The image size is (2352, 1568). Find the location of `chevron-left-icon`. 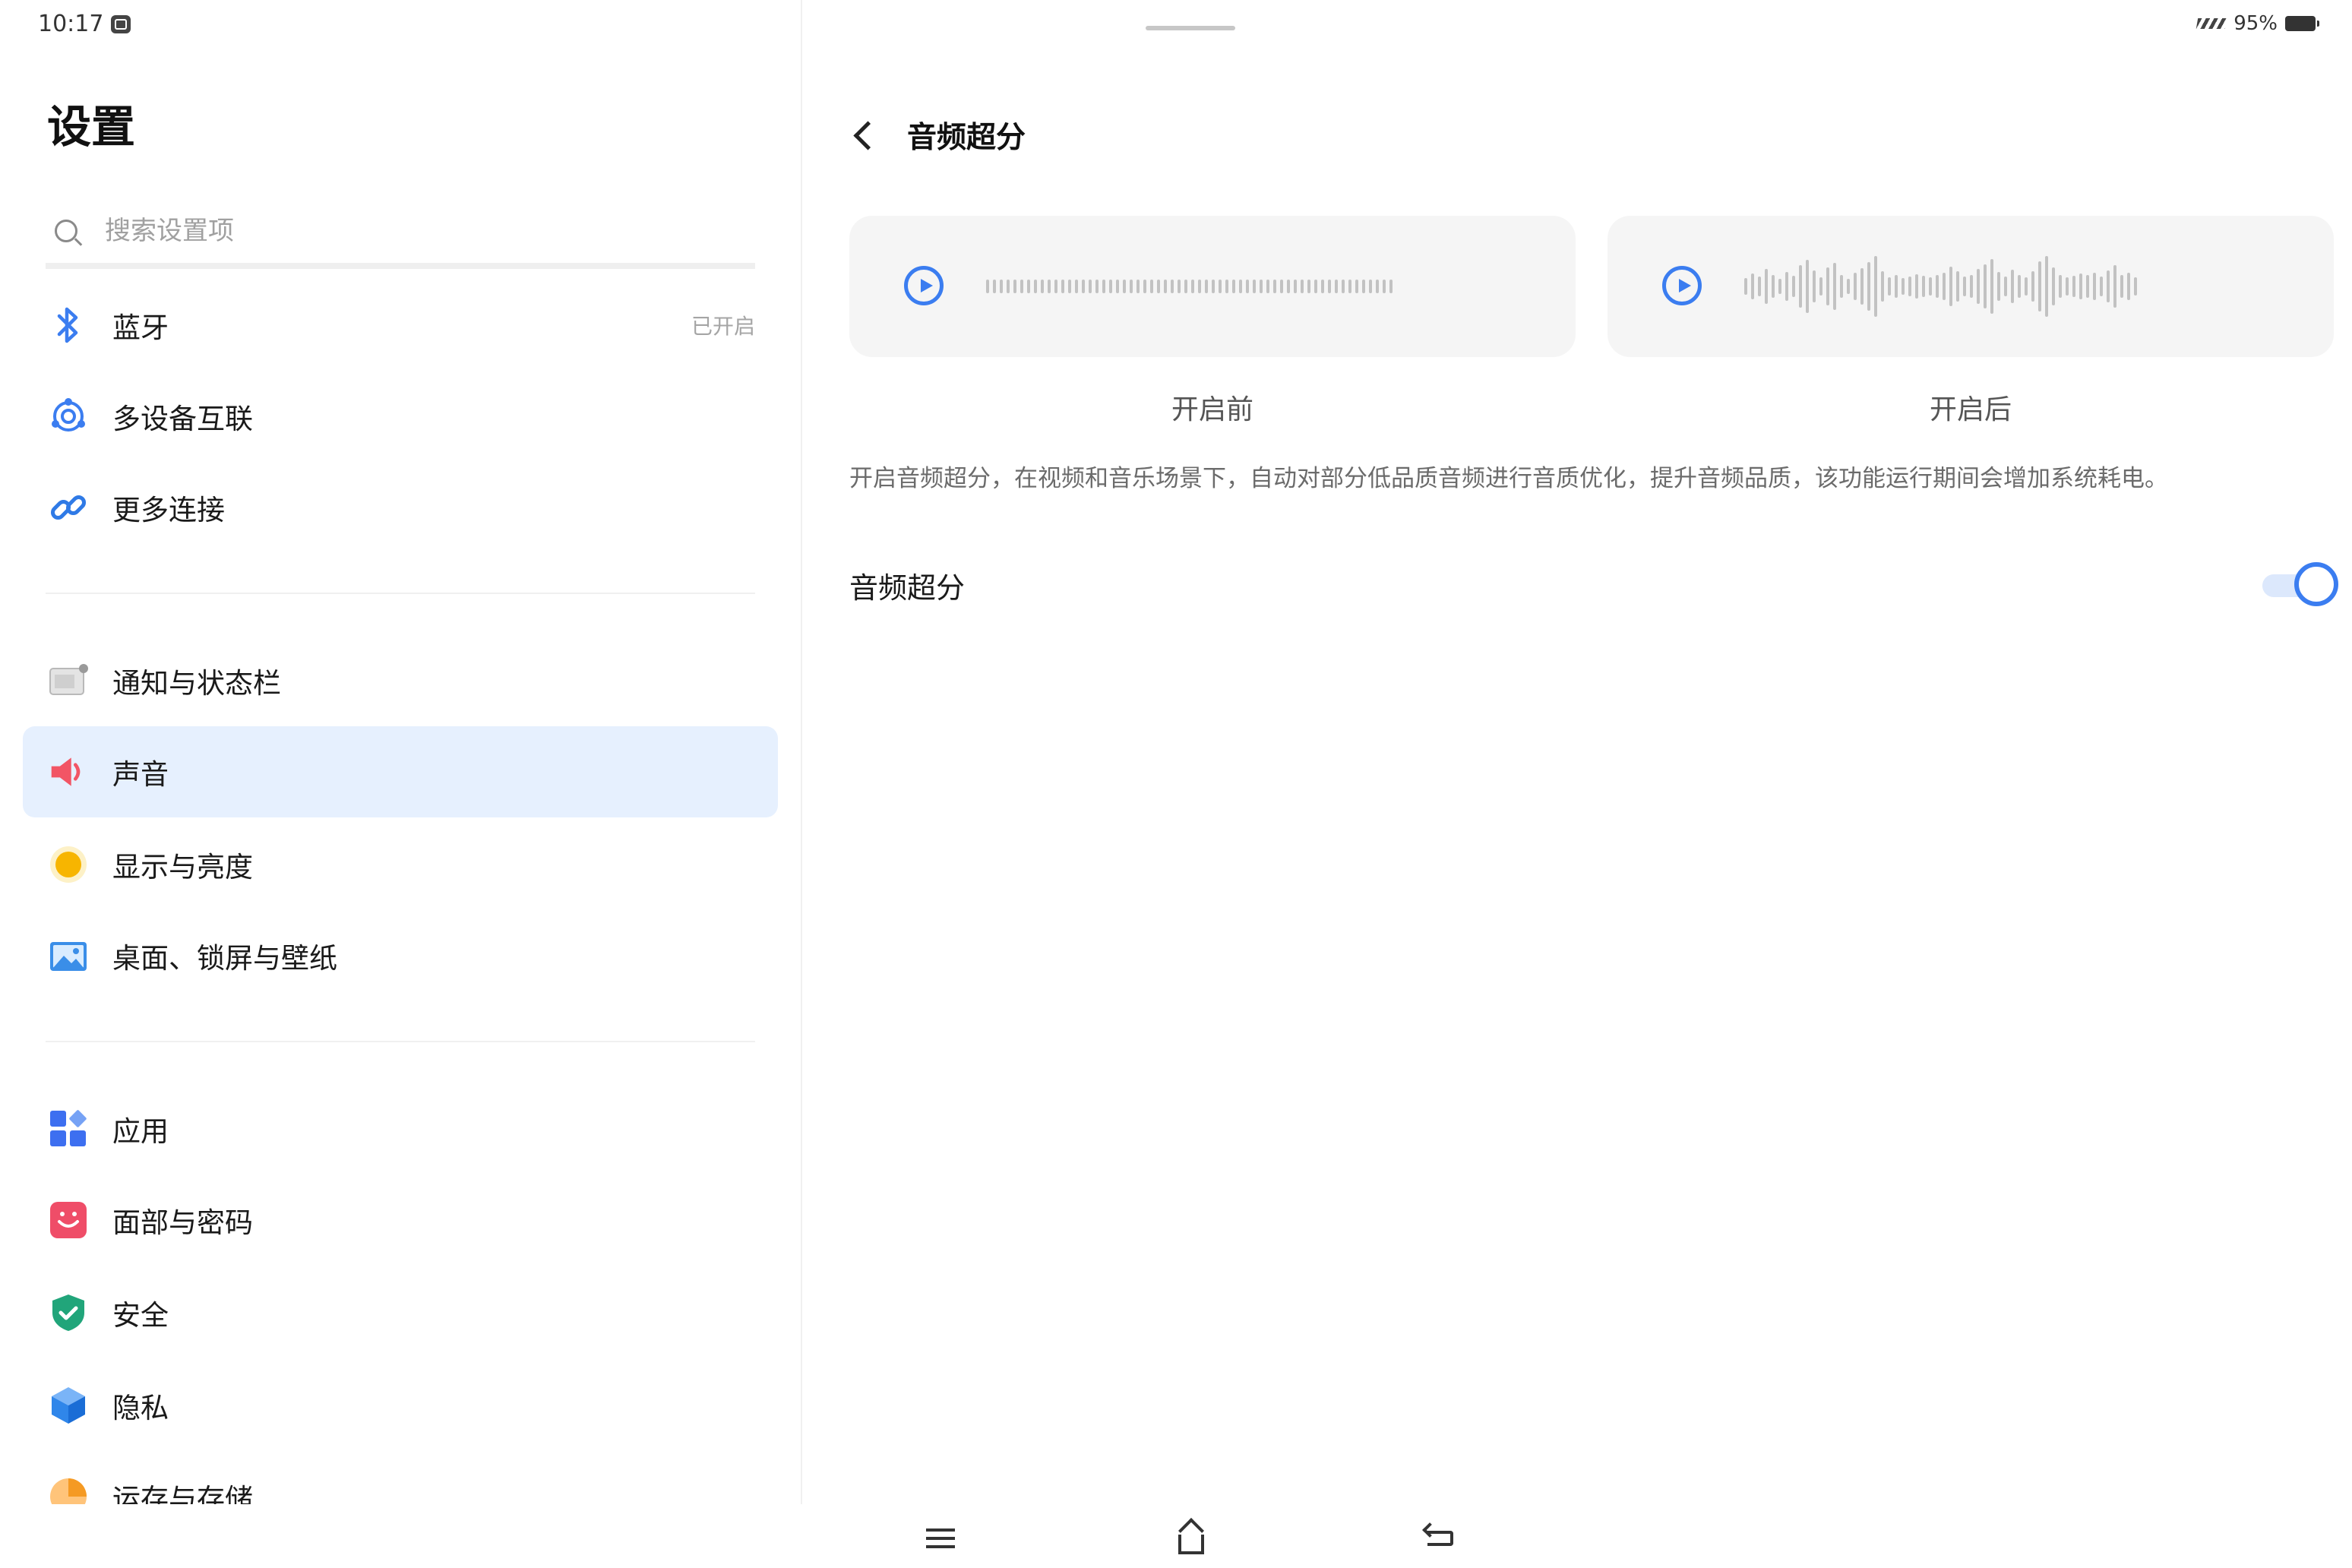

chevron-left-icon is located at coordinates (867, 135).